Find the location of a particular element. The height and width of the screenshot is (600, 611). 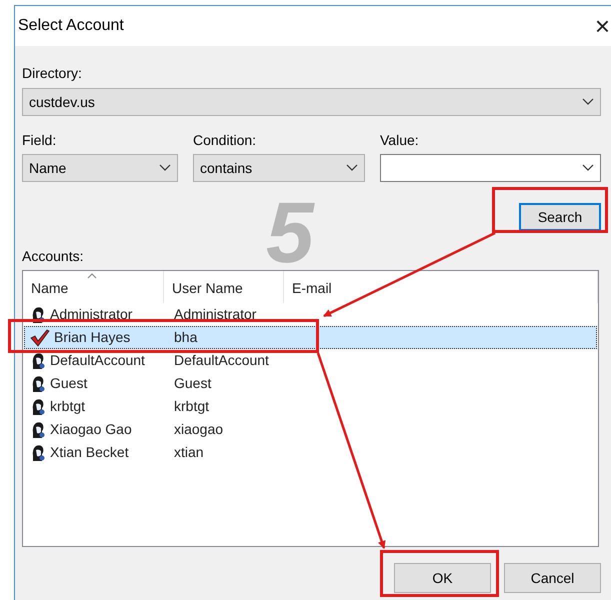

column-header: User Name is located at coordinates (224, 287).